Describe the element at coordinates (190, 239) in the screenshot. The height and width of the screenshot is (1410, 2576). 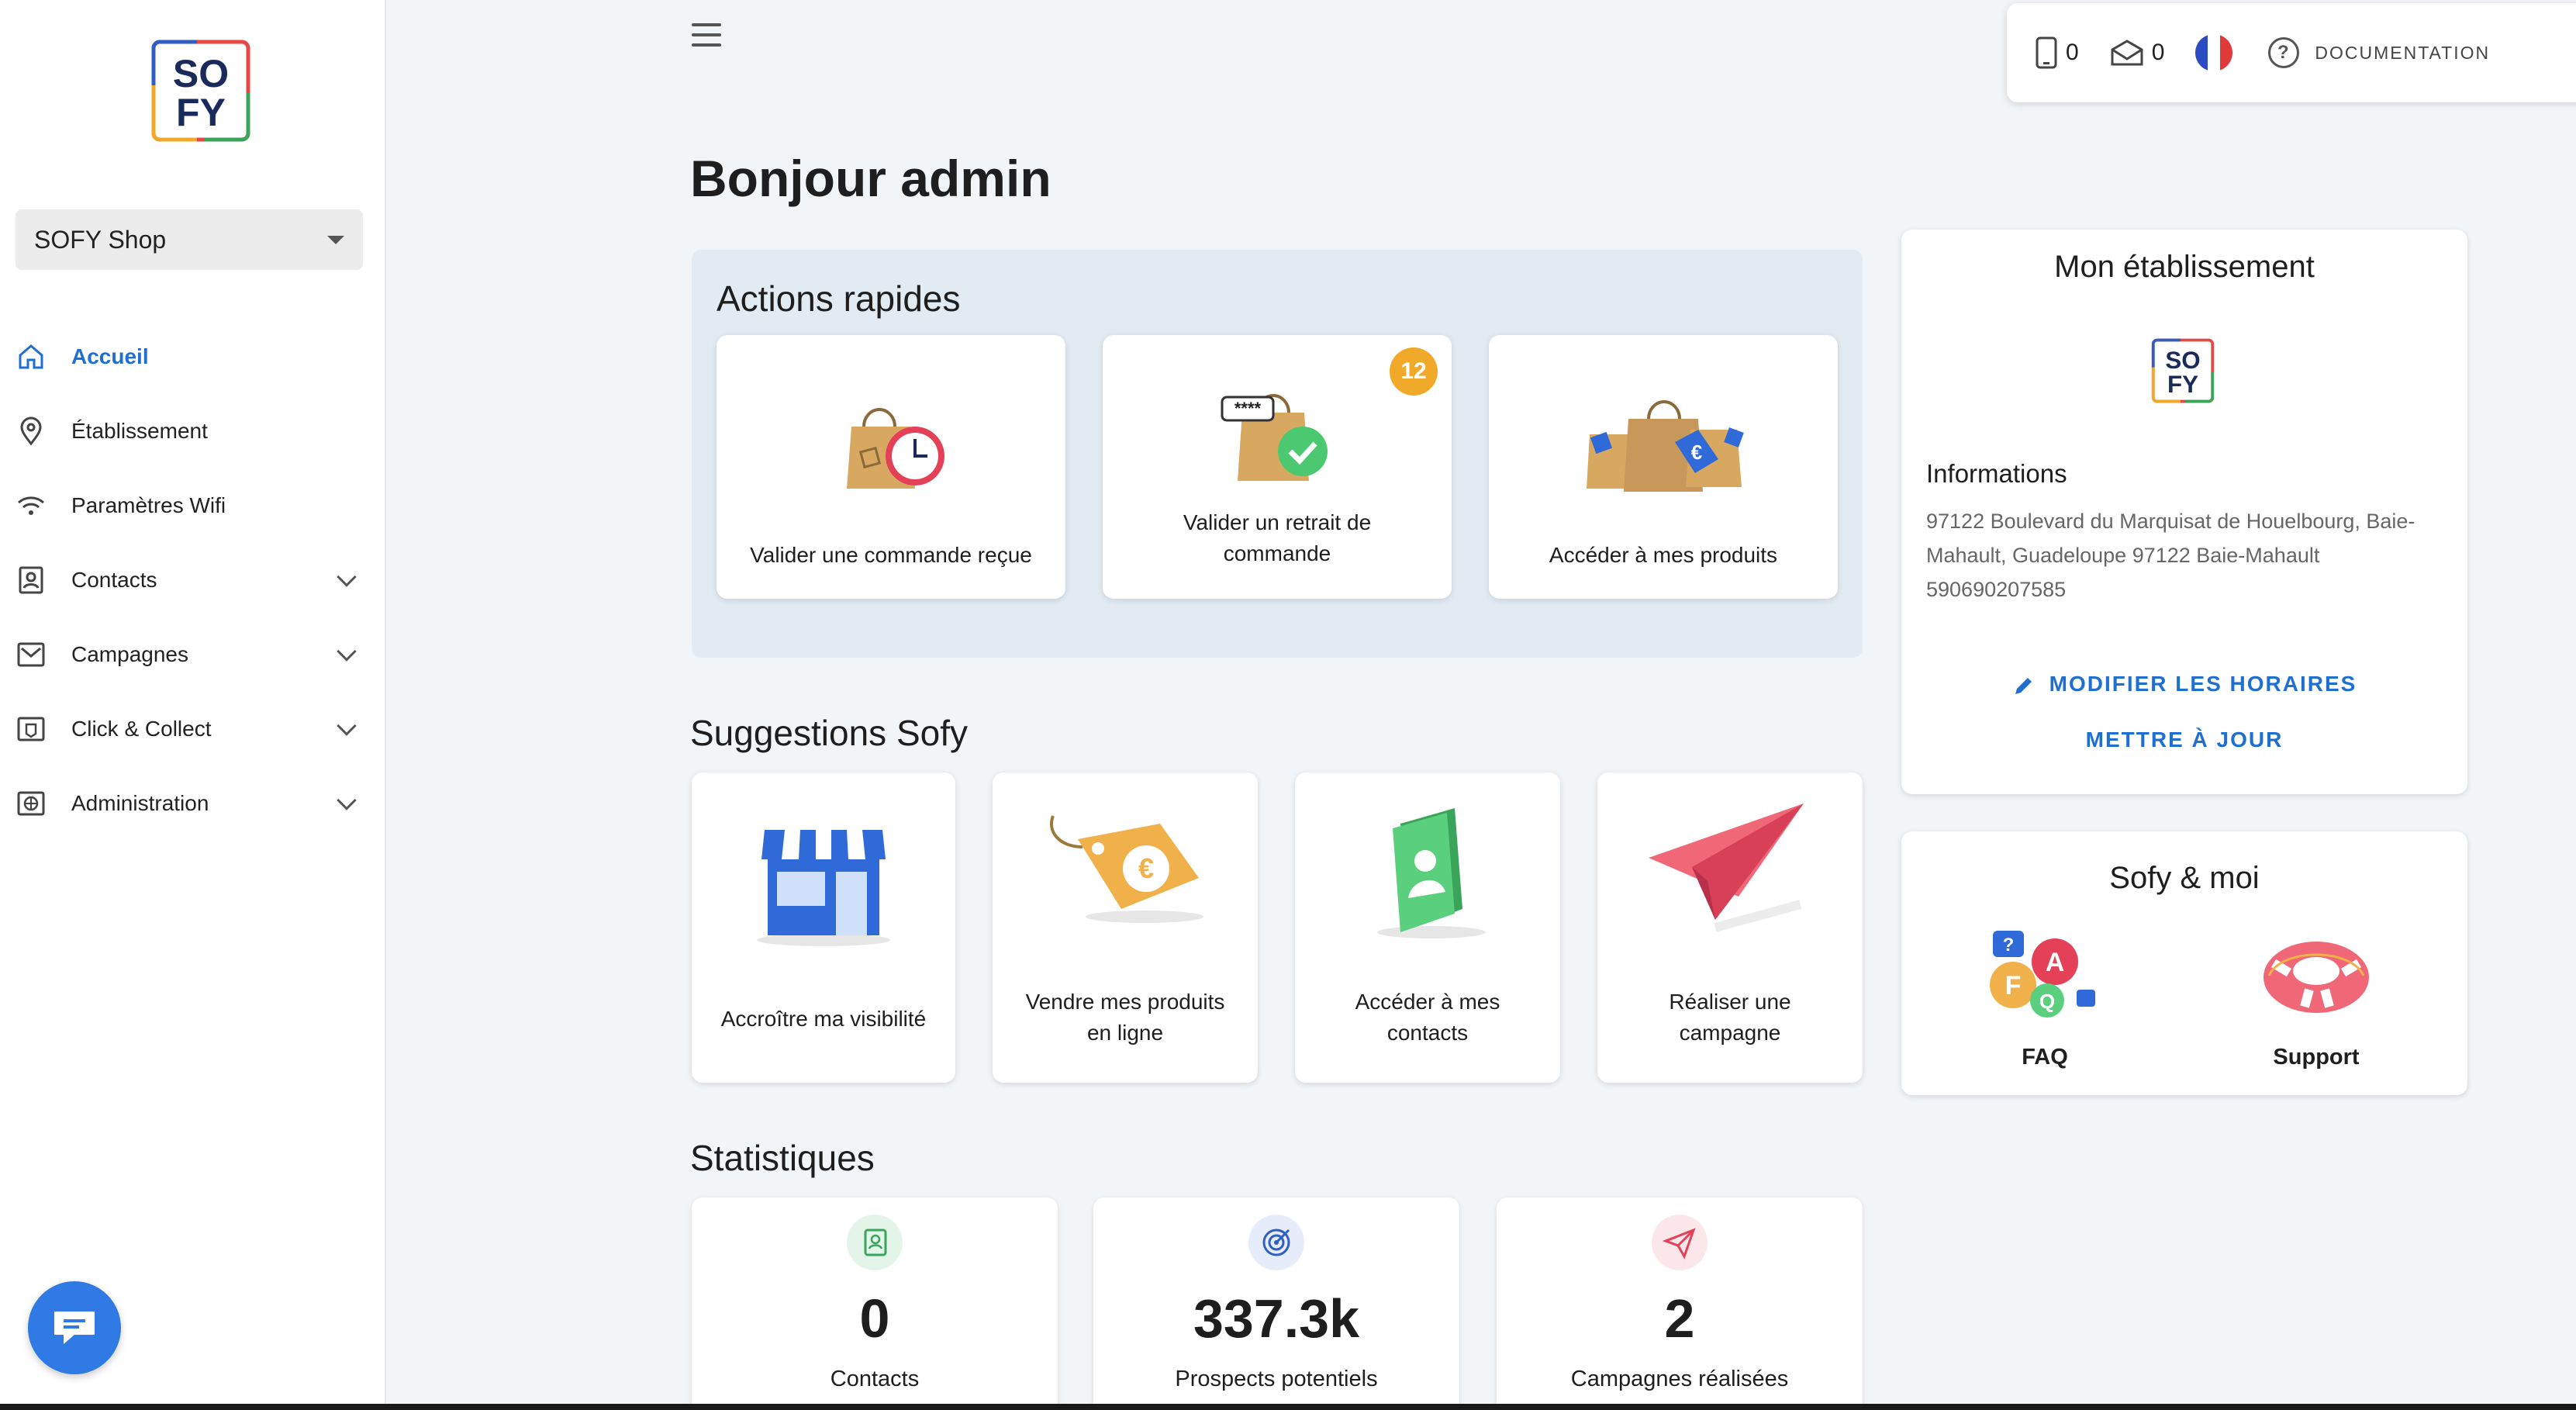
I see `shop-select: SOFY Shop` at that location.